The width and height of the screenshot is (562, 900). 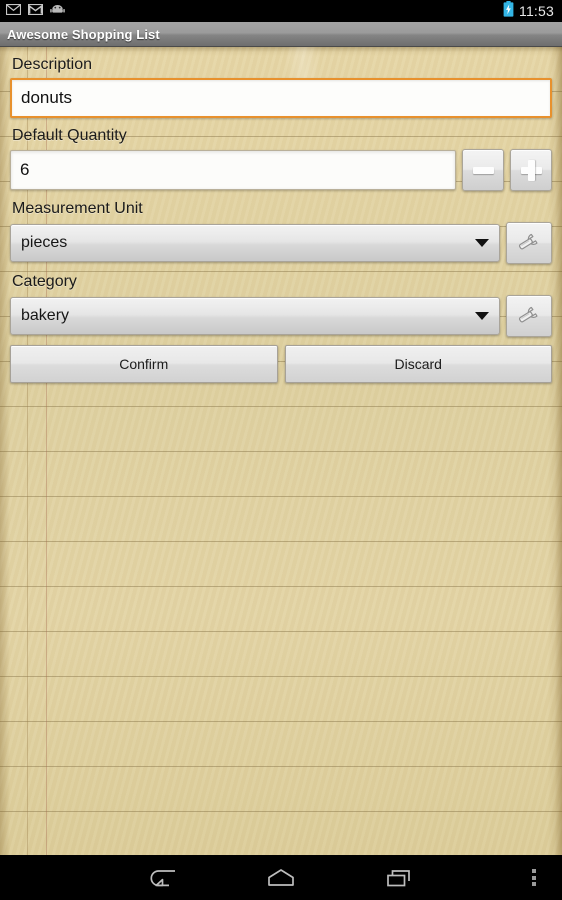 I want to click on measurement-unit-spinner: pieces, so click(x=255, y=243).